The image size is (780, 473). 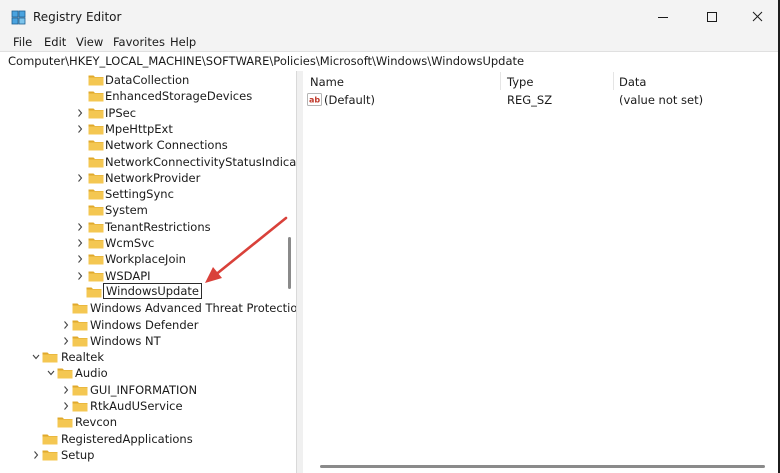 I want to click on tree-item: System, so click(x=146, y=210).